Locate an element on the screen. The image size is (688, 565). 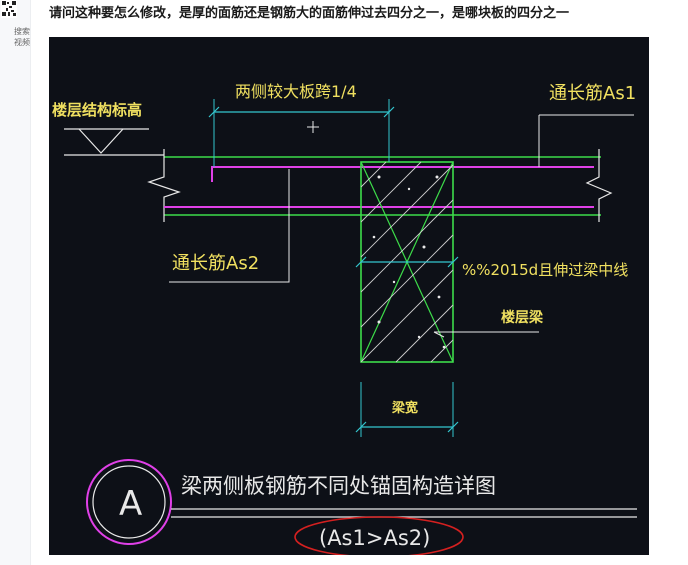
slab-span-label: 两侧较大板跨1/4 is located at coordinates (296, 91).